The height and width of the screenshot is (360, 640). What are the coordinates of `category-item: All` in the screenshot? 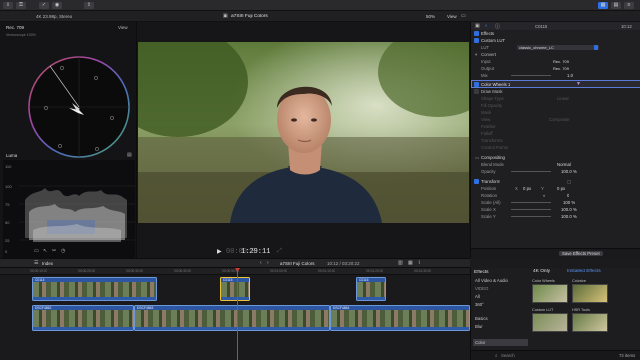 It's located at (500, 296).